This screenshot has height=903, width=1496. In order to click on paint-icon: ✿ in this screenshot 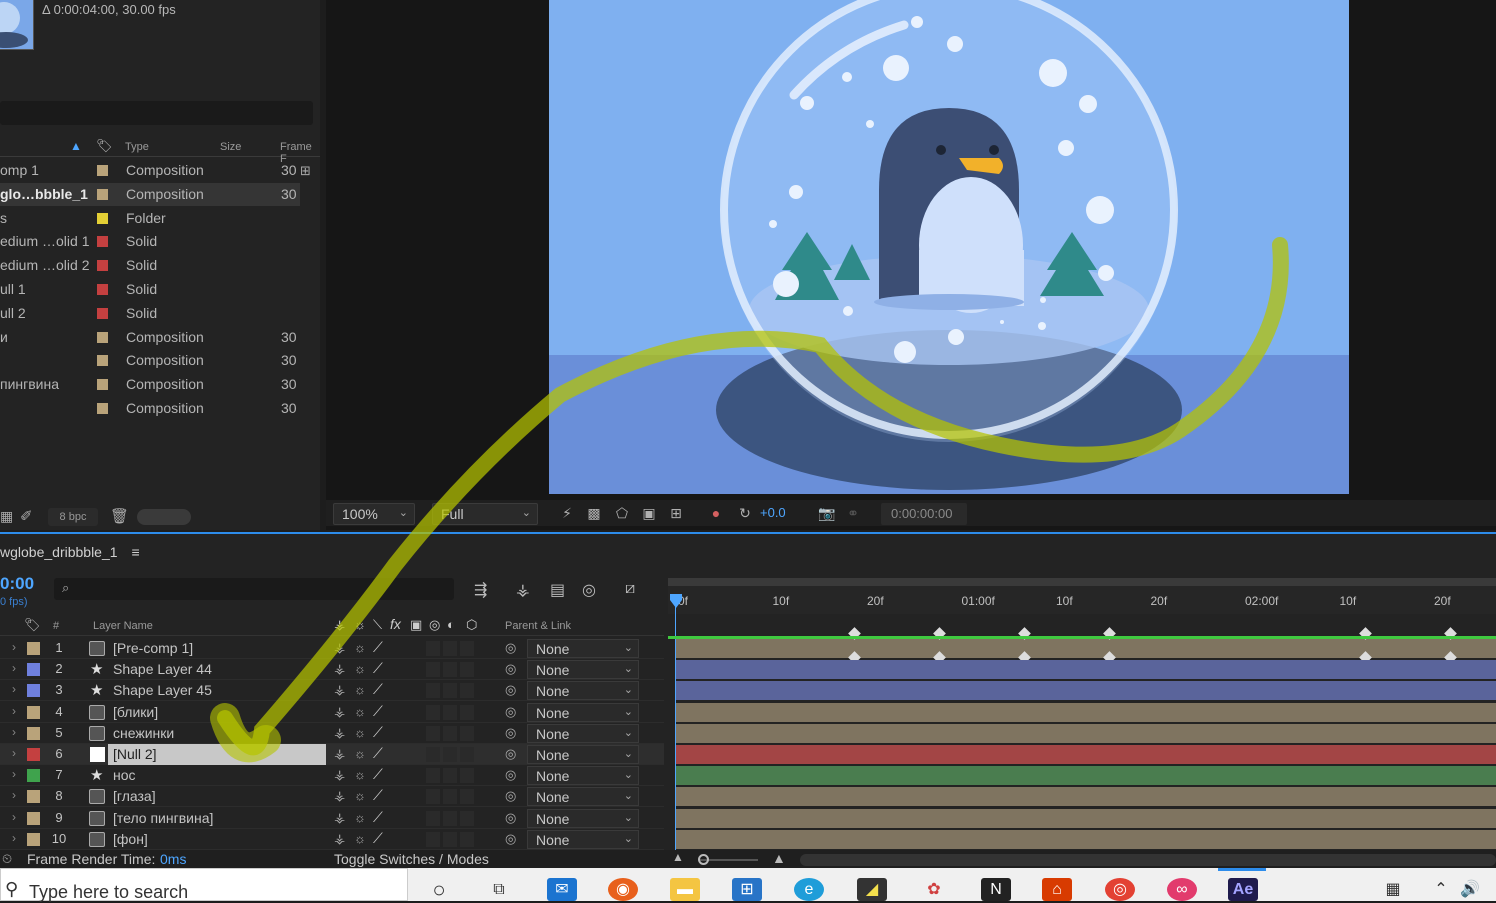, I will do `click(934, 889)`.